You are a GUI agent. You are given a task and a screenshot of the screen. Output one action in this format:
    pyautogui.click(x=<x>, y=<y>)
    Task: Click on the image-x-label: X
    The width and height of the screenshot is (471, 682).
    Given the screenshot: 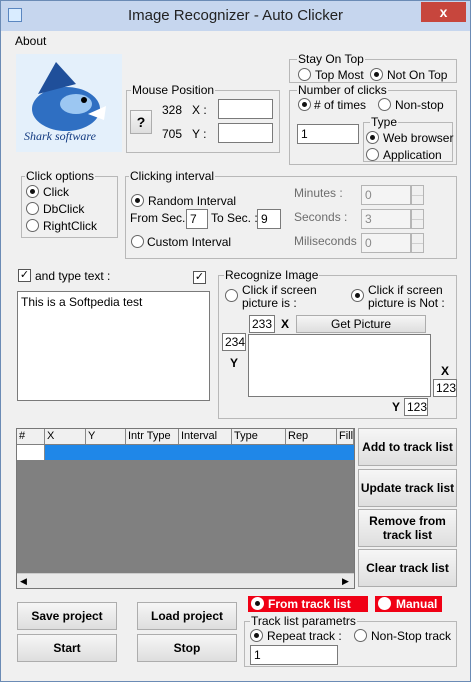 What is the action you would take?
    pyautogui.click(x=285, y=324)
    